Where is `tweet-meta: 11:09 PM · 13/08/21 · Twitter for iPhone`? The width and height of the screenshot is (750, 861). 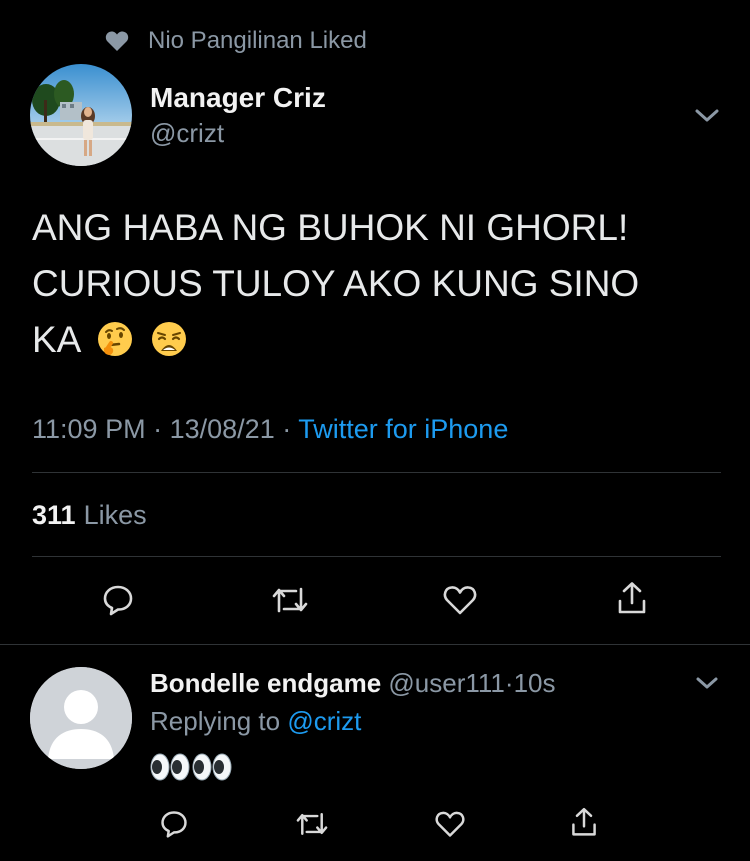 tweet-meta: 11:09 PM · 13/08/21 · Twitter for iPhone is located at coordinates (270, 429).